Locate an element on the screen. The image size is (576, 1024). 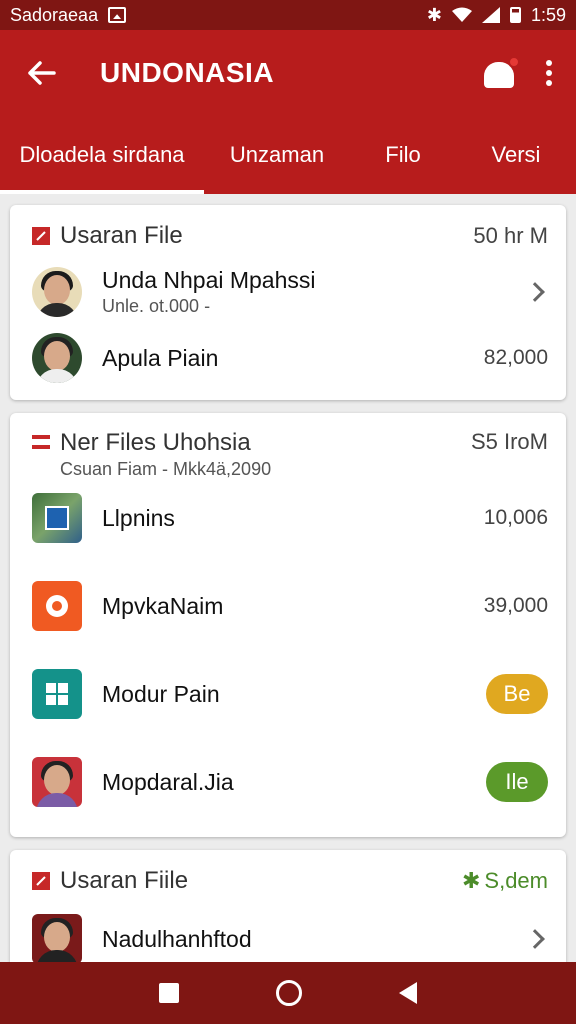
item-name: Nadulhanhftod is located at coordinates (177, 938).